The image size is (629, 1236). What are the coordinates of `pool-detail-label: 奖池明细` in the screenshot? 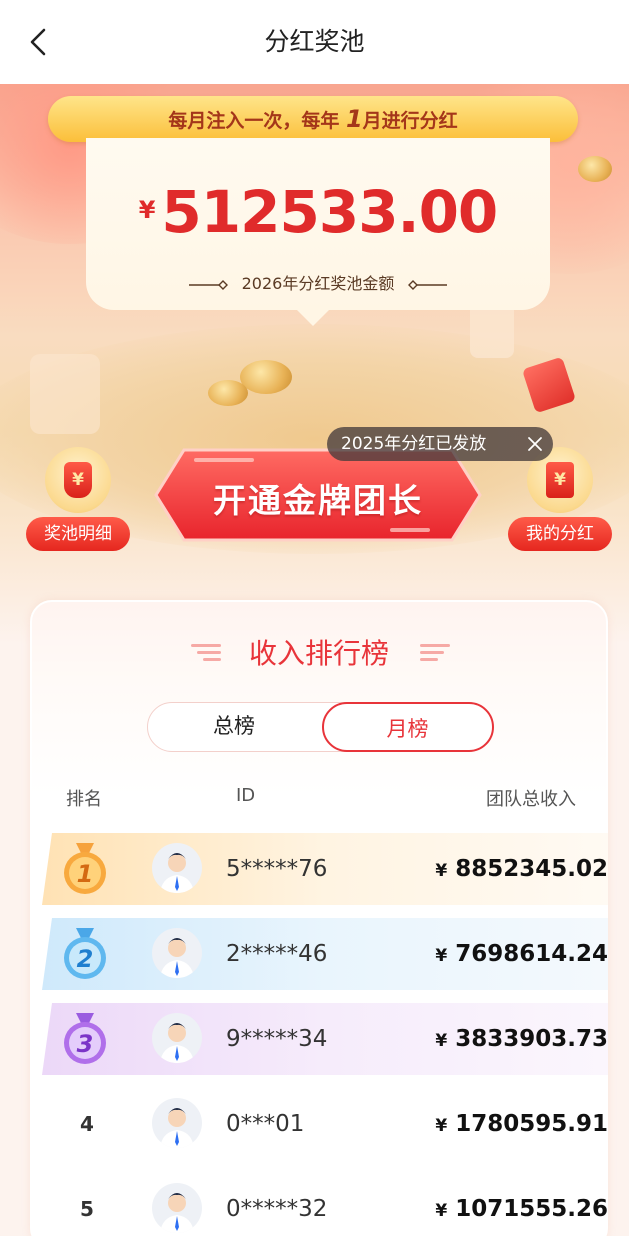 It's located at (78, 534).